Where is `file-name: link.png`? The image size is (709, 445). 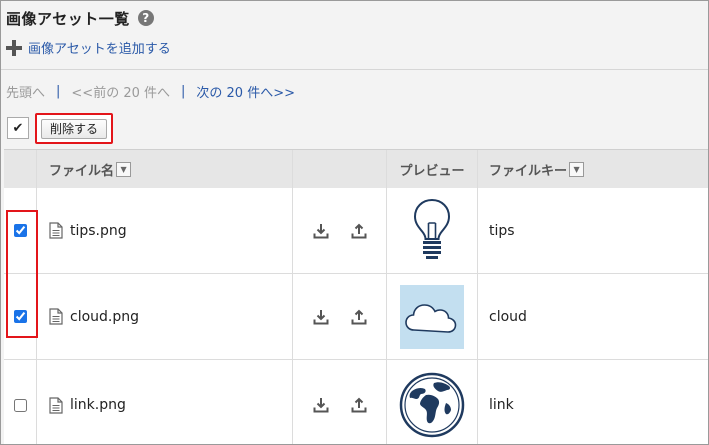
file-name: link.png is located at coordinates (98, 405).